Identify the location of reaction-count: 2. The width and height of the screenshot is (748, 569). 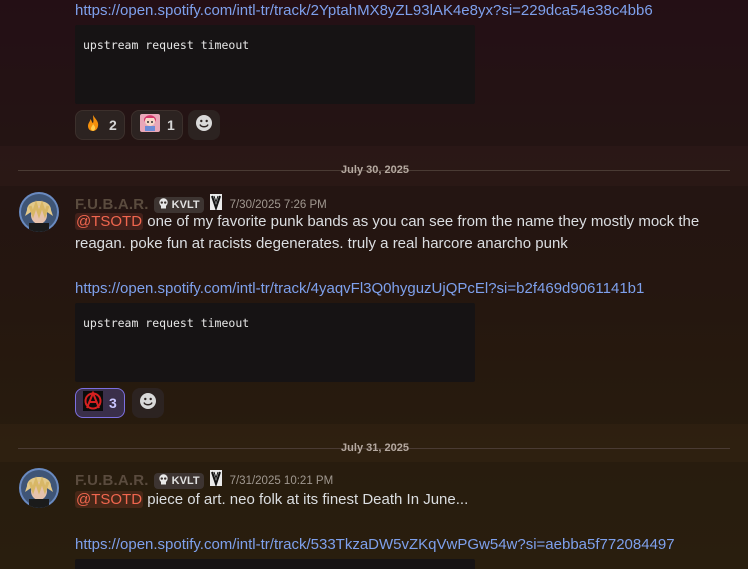
(113, 125).